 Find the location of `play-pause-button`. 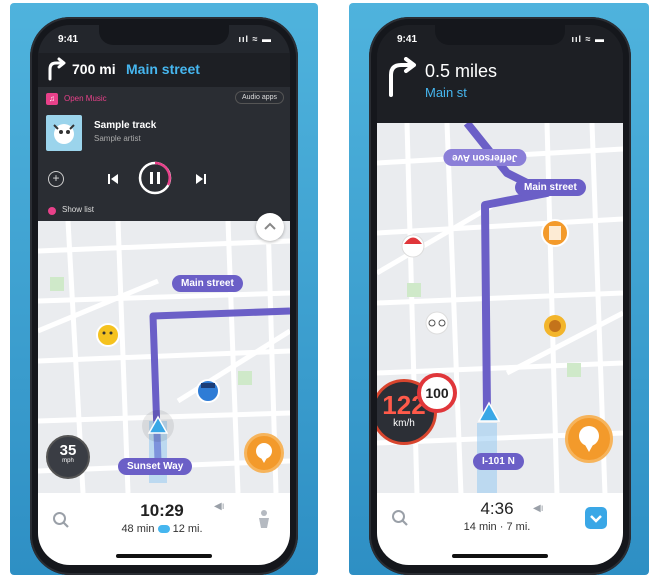

play-pause-button is located at coordinates (155, 178).